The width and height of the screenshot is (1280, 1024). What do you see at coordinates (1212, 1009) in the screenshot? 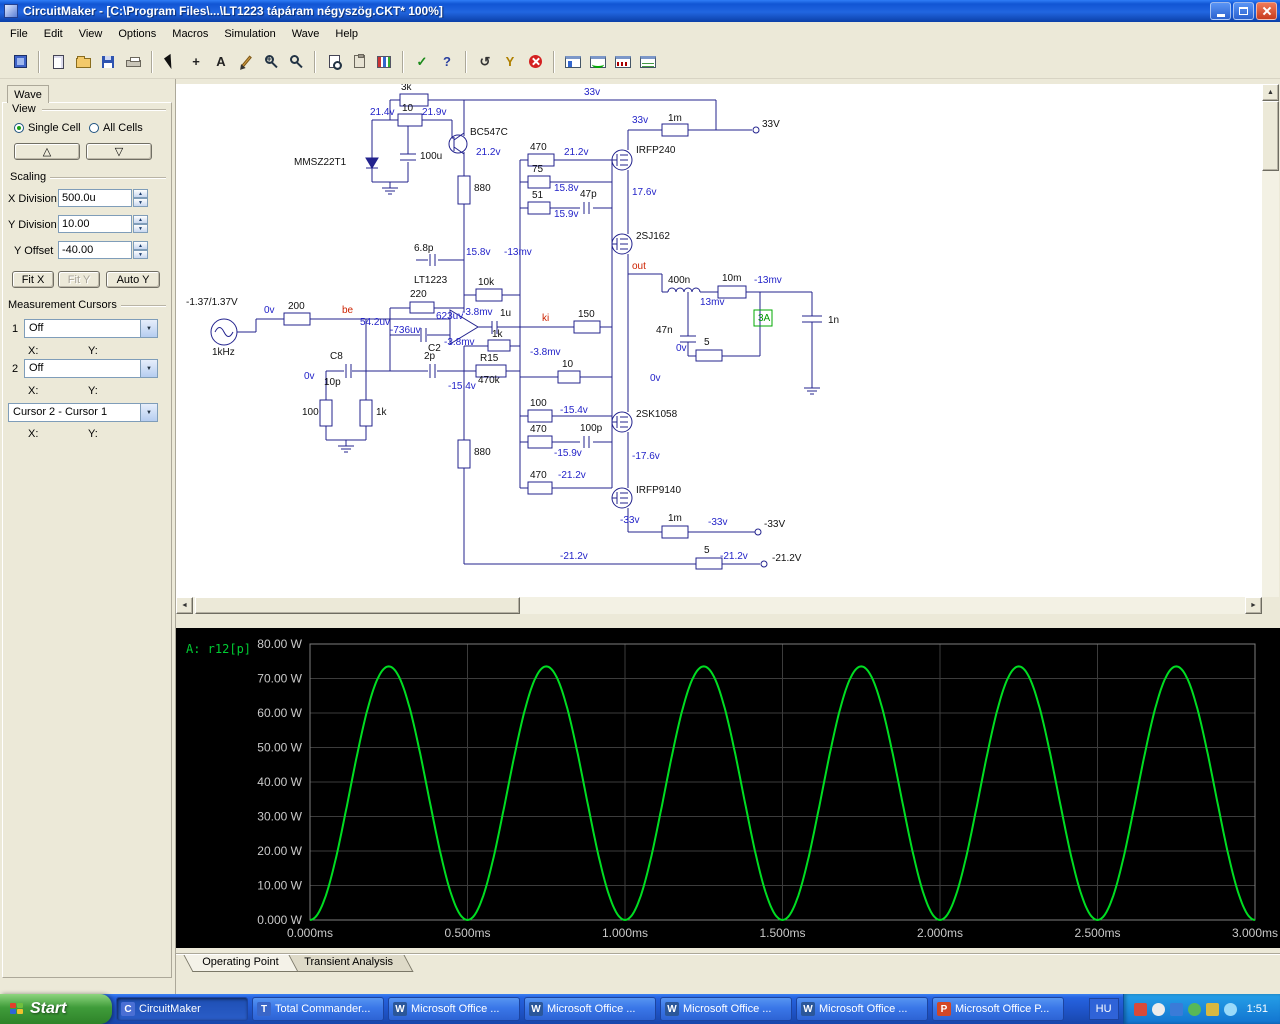
I see `tray-alert-icon` at bounding box center [1212, 1009].